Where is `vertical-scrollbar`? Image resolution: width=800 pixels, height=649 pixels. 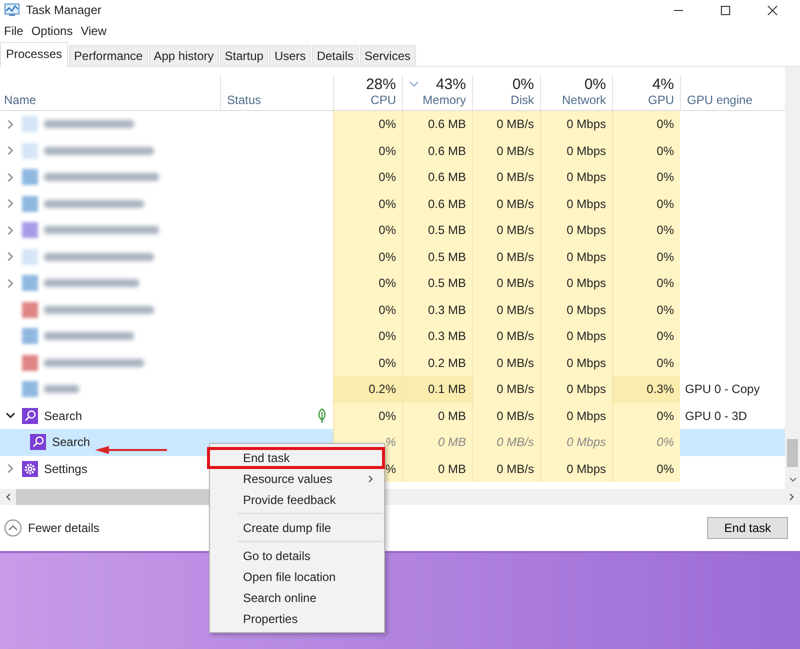 vertical-scrollbar is located at coordinates (792, 278).